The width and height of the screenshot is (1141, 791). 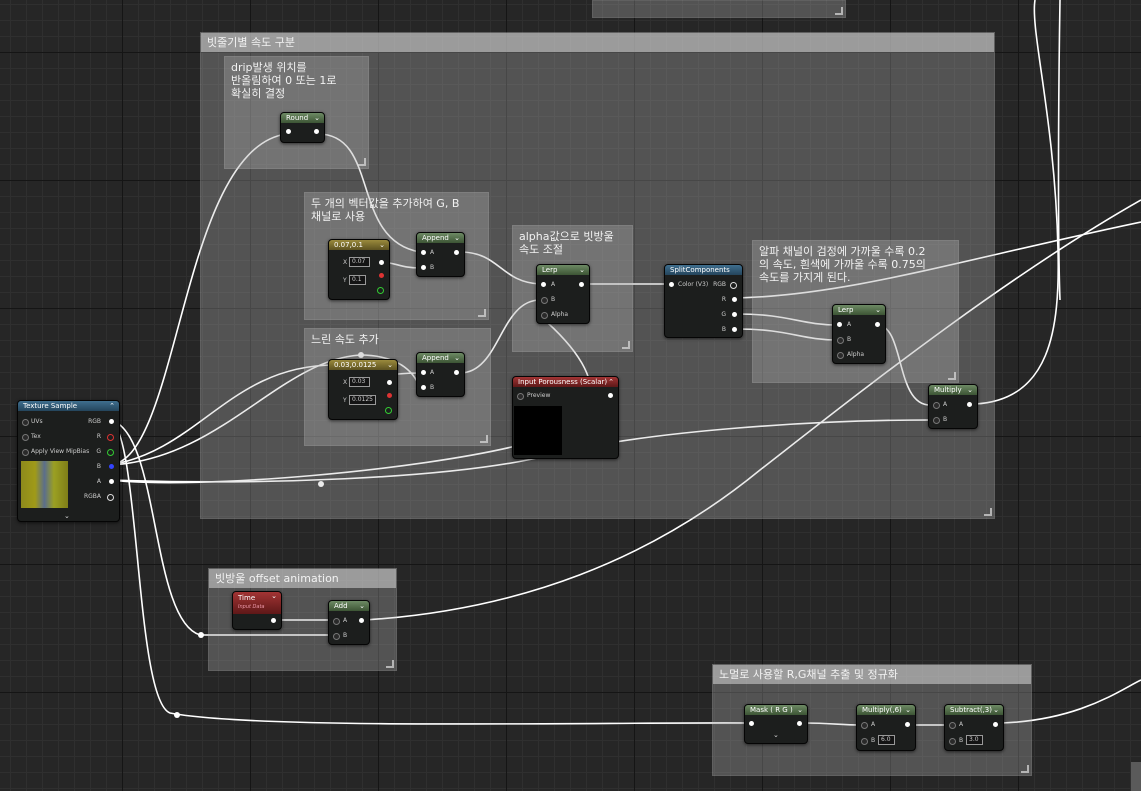 I want to click on node-round: Round ⌄, so click(x=302, y=127).